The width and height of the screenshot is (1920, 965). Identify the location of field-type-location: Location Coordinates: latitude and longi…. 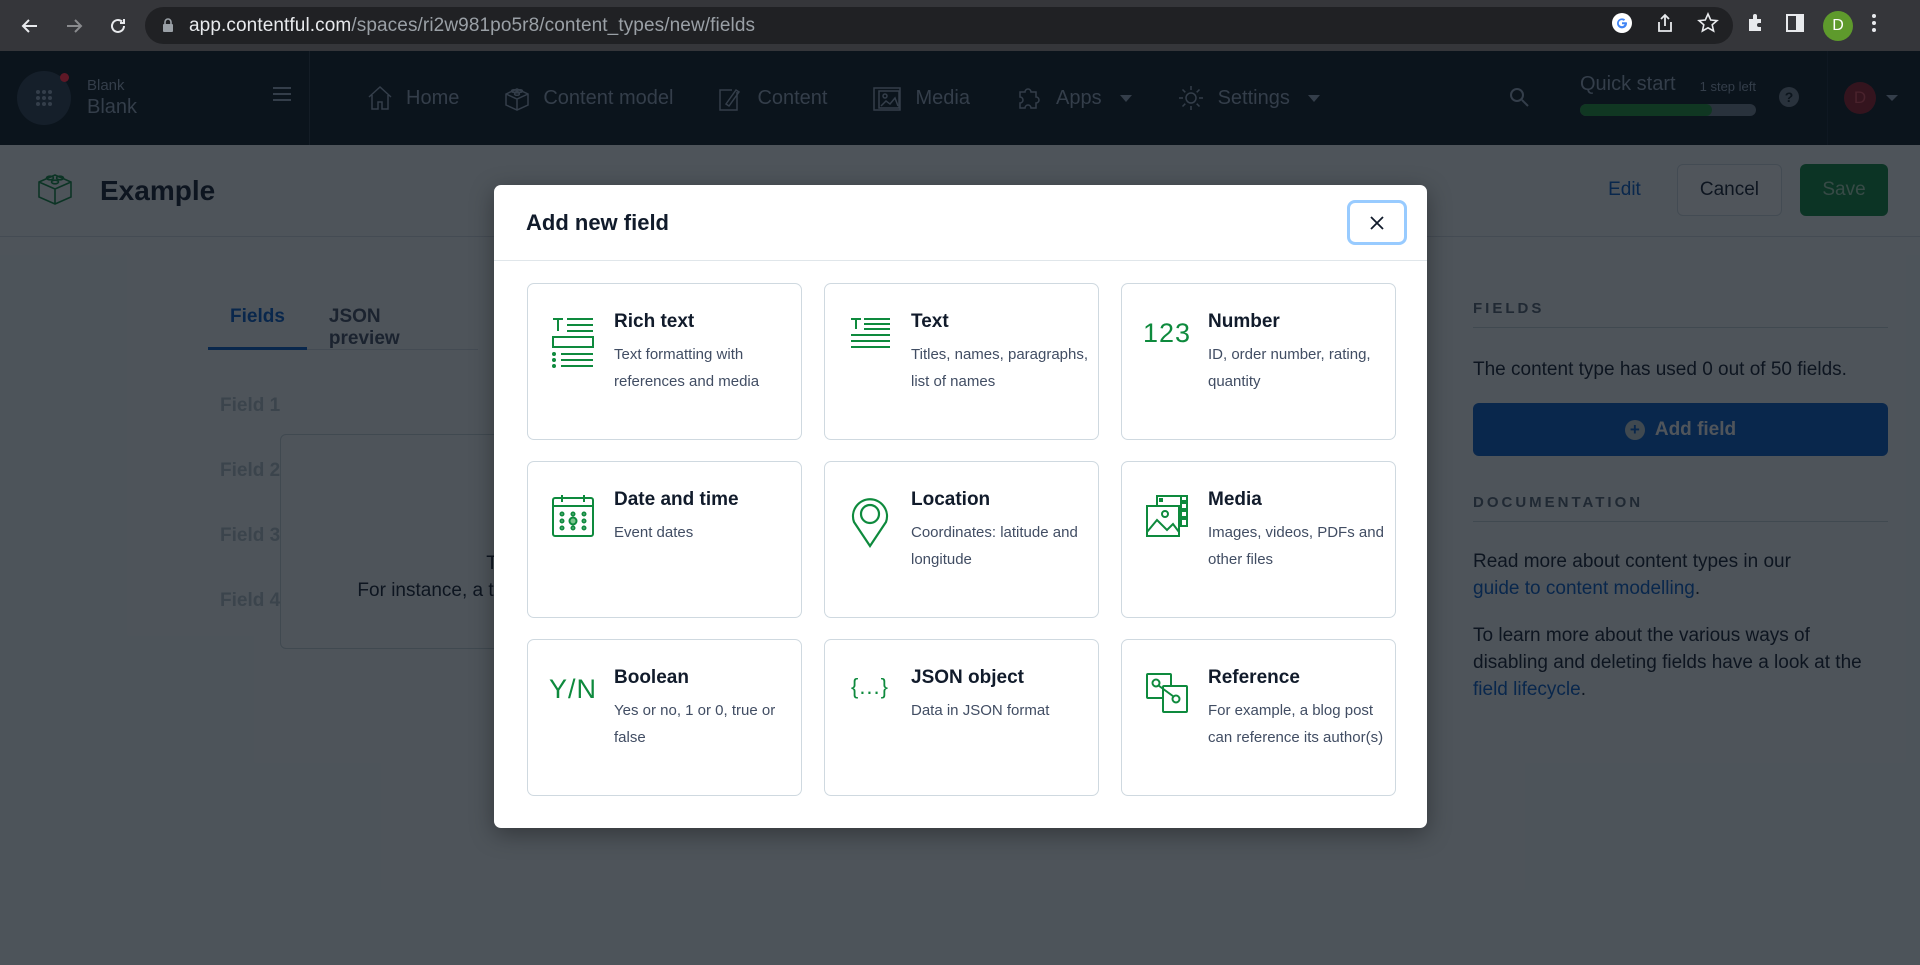
(961, 539).